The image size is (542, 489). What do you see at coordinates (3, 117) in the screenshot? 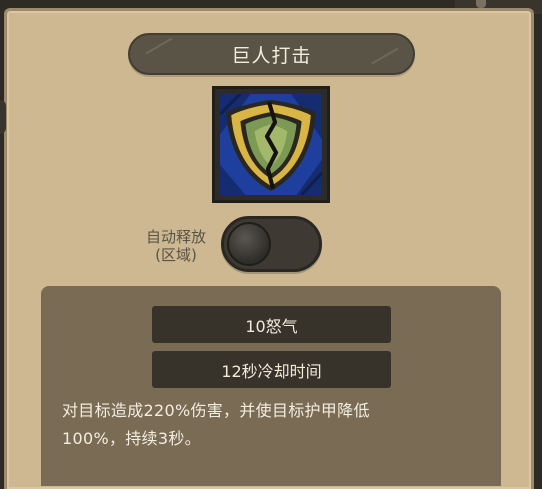
I see `panel-edge-notch` at bounding box center [3, 117].